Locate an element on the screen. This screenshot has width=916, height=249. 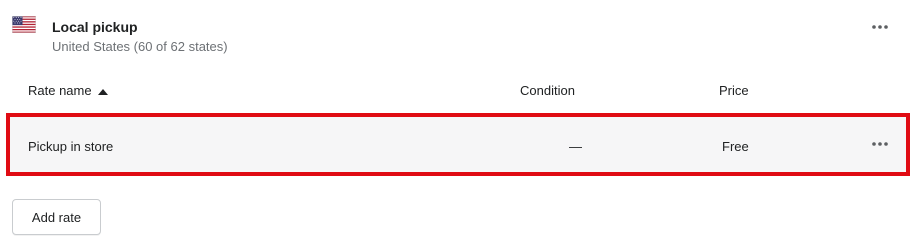
rate-condition-cell: — is located at coordinates (575, 146).